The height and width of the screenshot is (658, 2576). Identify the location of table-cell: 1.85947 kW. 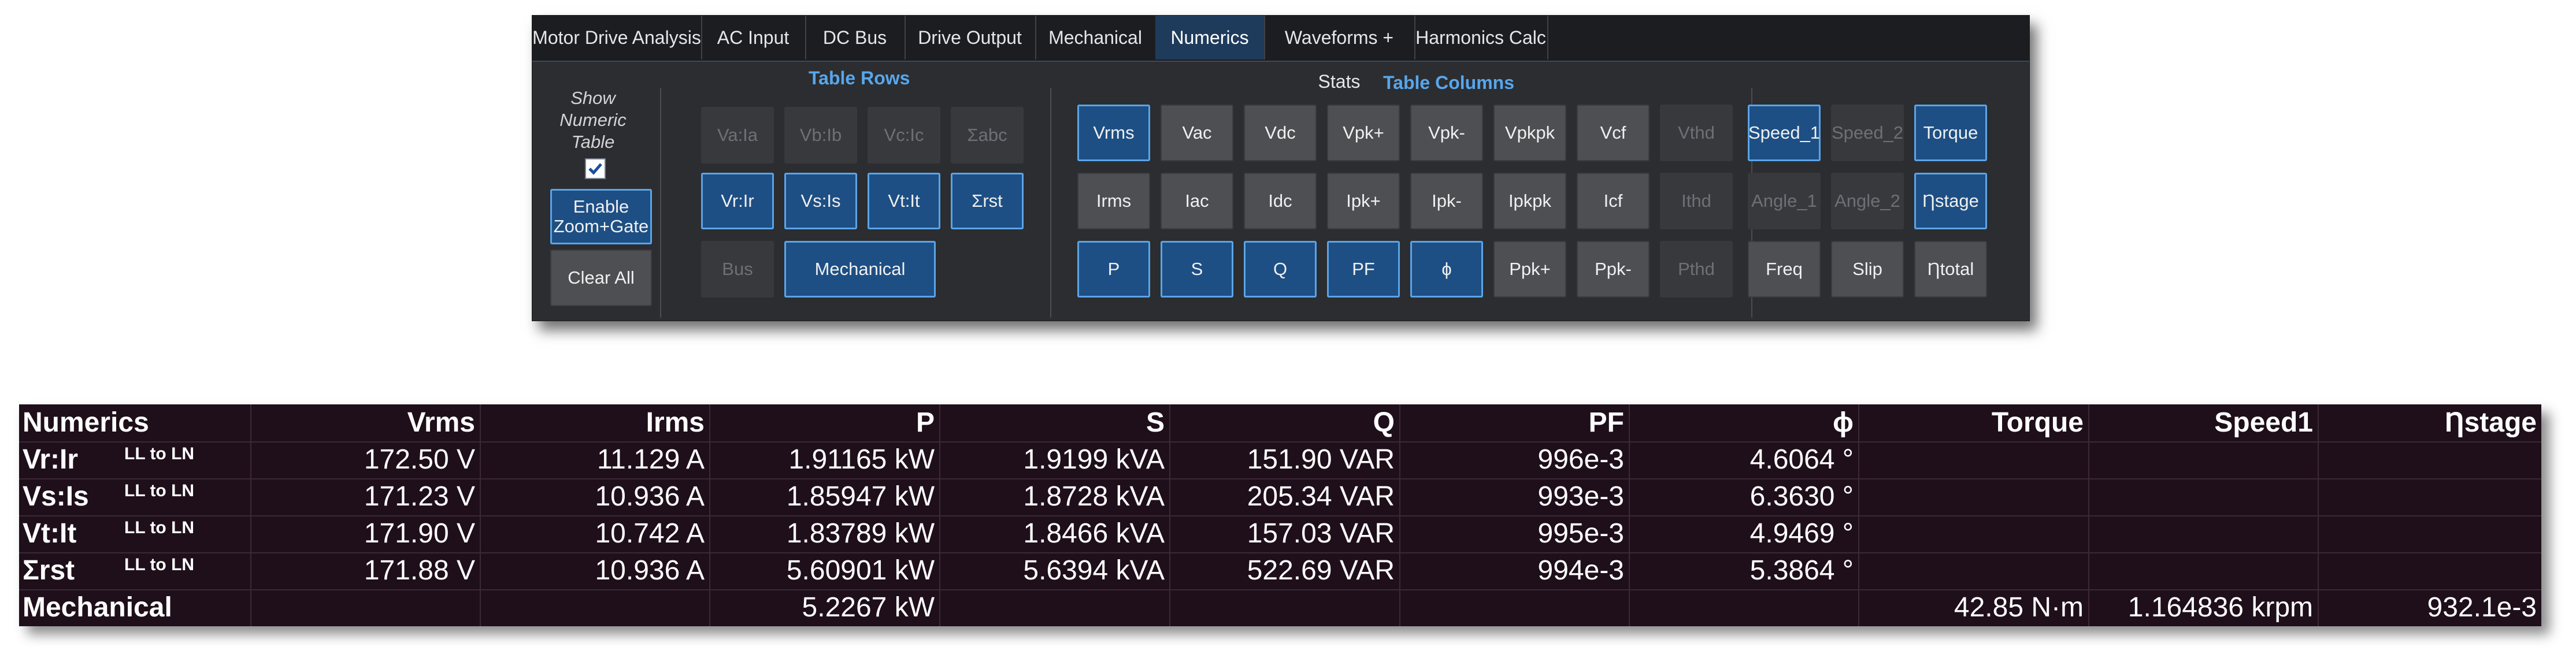
(860, 496).